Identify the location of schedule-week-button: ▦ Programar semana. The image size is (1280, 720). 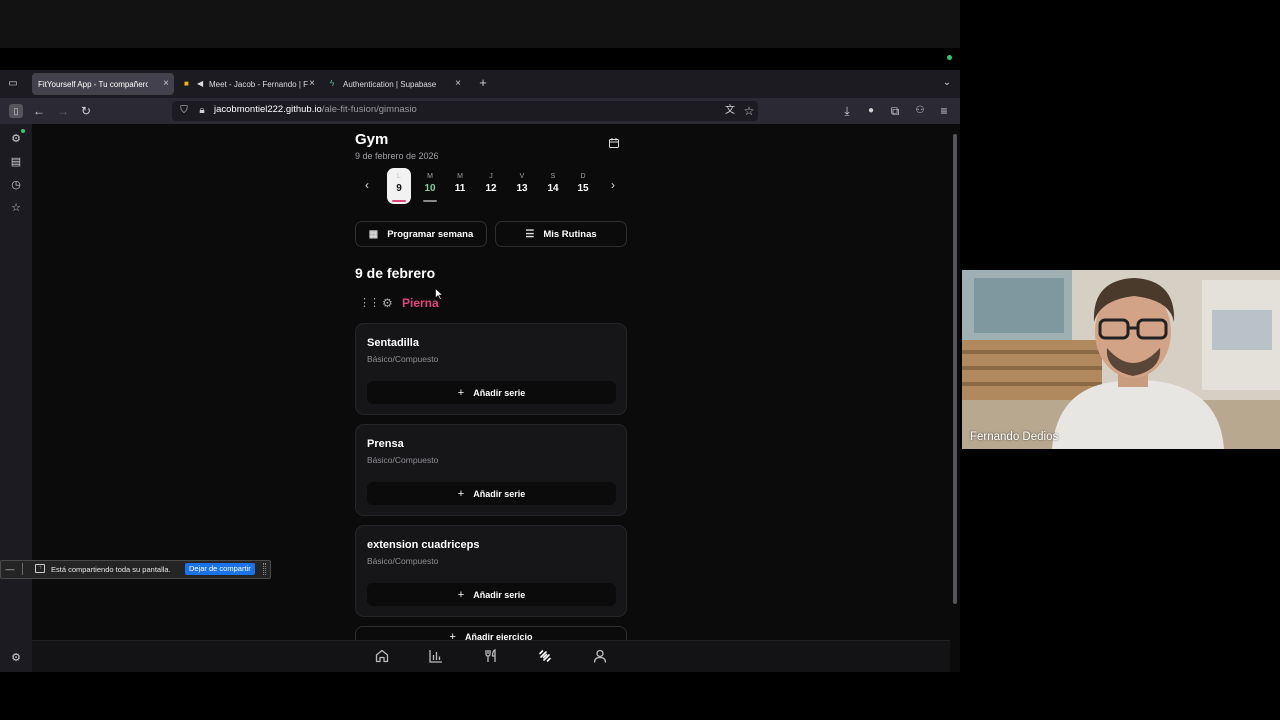
(421, 234).